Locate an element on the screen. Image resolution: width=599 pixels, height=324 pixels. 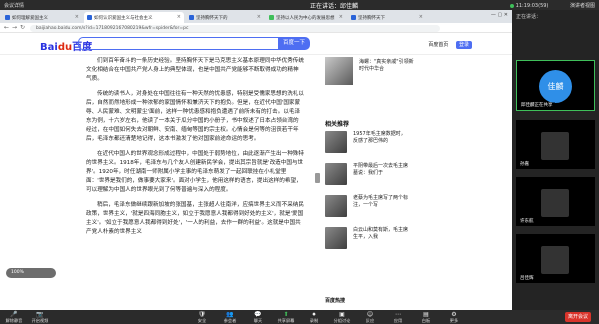
apps-button: ⋯ 应用 is located at coordinates (398, 317).